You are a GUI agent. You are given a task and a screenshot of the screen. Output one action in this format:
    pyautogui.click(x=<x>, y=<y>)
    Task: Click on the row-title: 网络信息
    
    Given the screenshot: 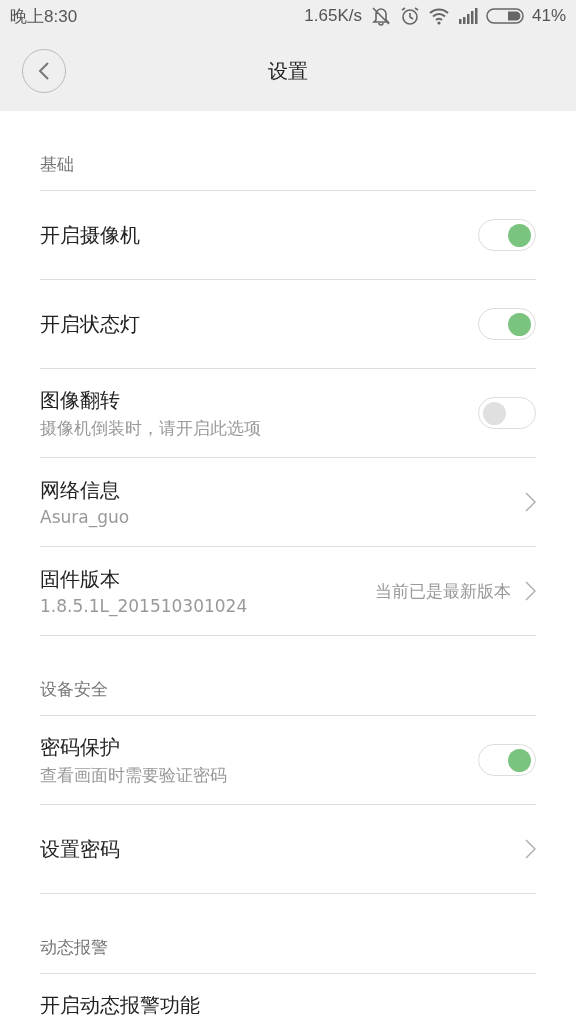 What is the action you would take?
    pyautogui.click(x=80, y=490)
    